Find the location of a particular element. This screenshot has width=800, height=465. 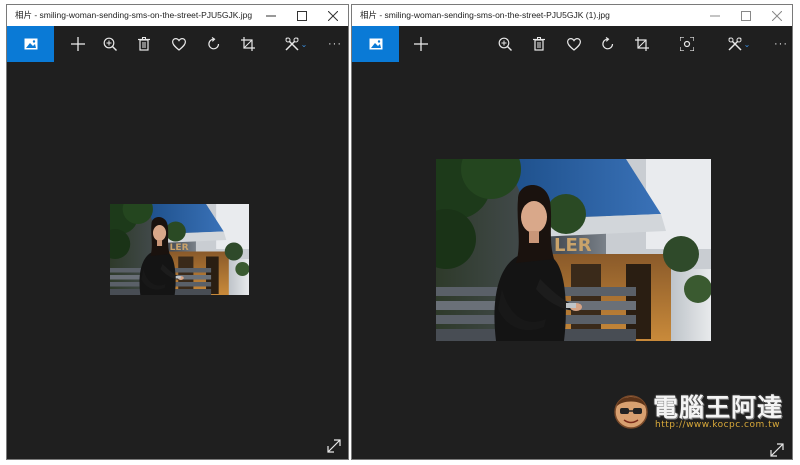

watermark-title: 電腦王阿達 is located at coordinates (718, 407).